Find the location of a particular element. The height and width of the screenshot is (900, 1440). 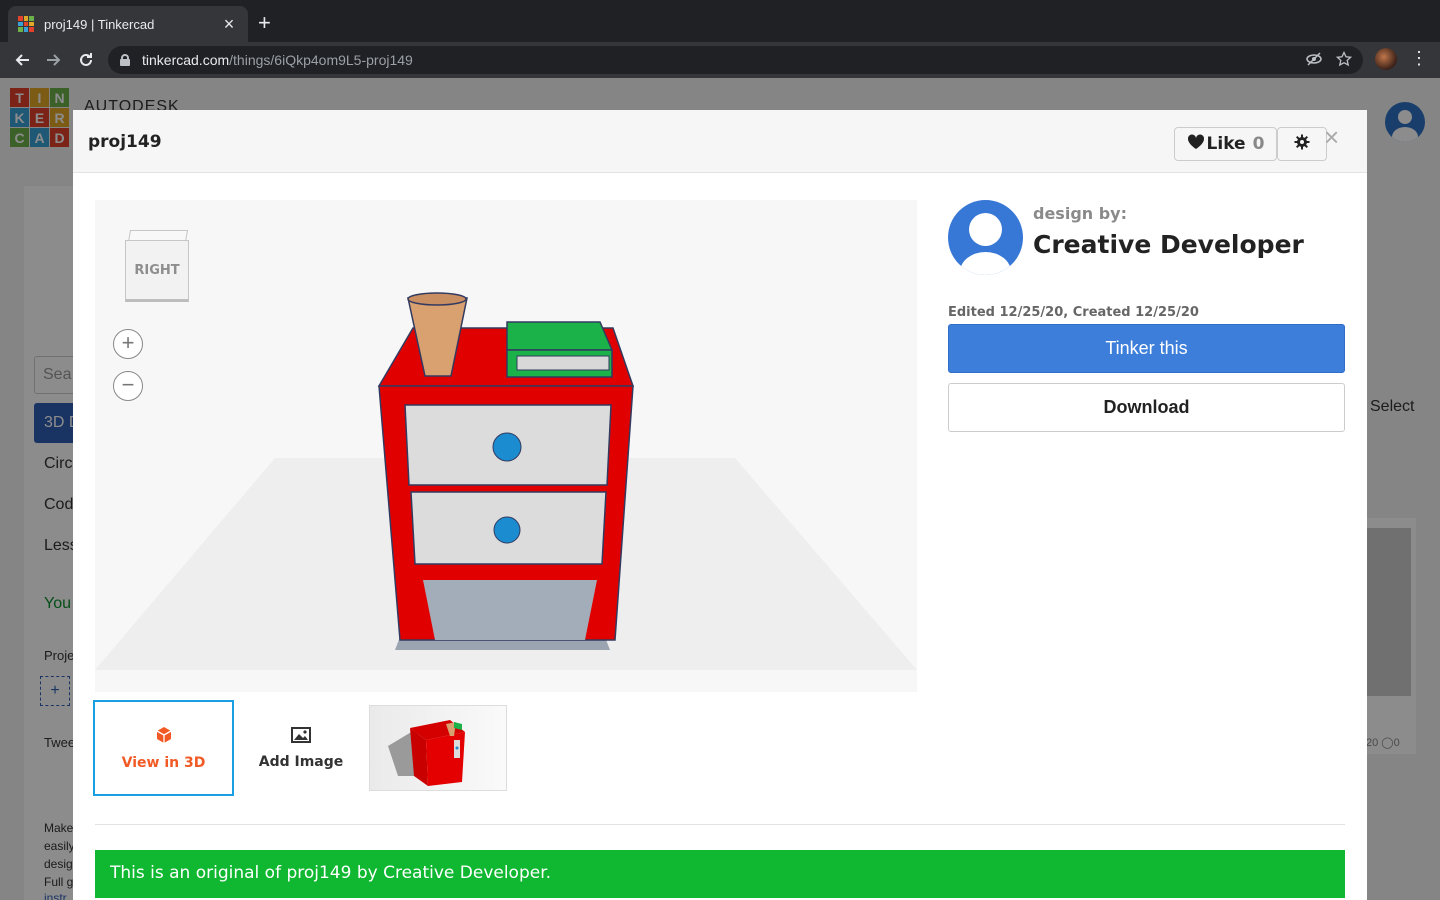

like-button: Like 0 is located at coordinates (1225, 144).